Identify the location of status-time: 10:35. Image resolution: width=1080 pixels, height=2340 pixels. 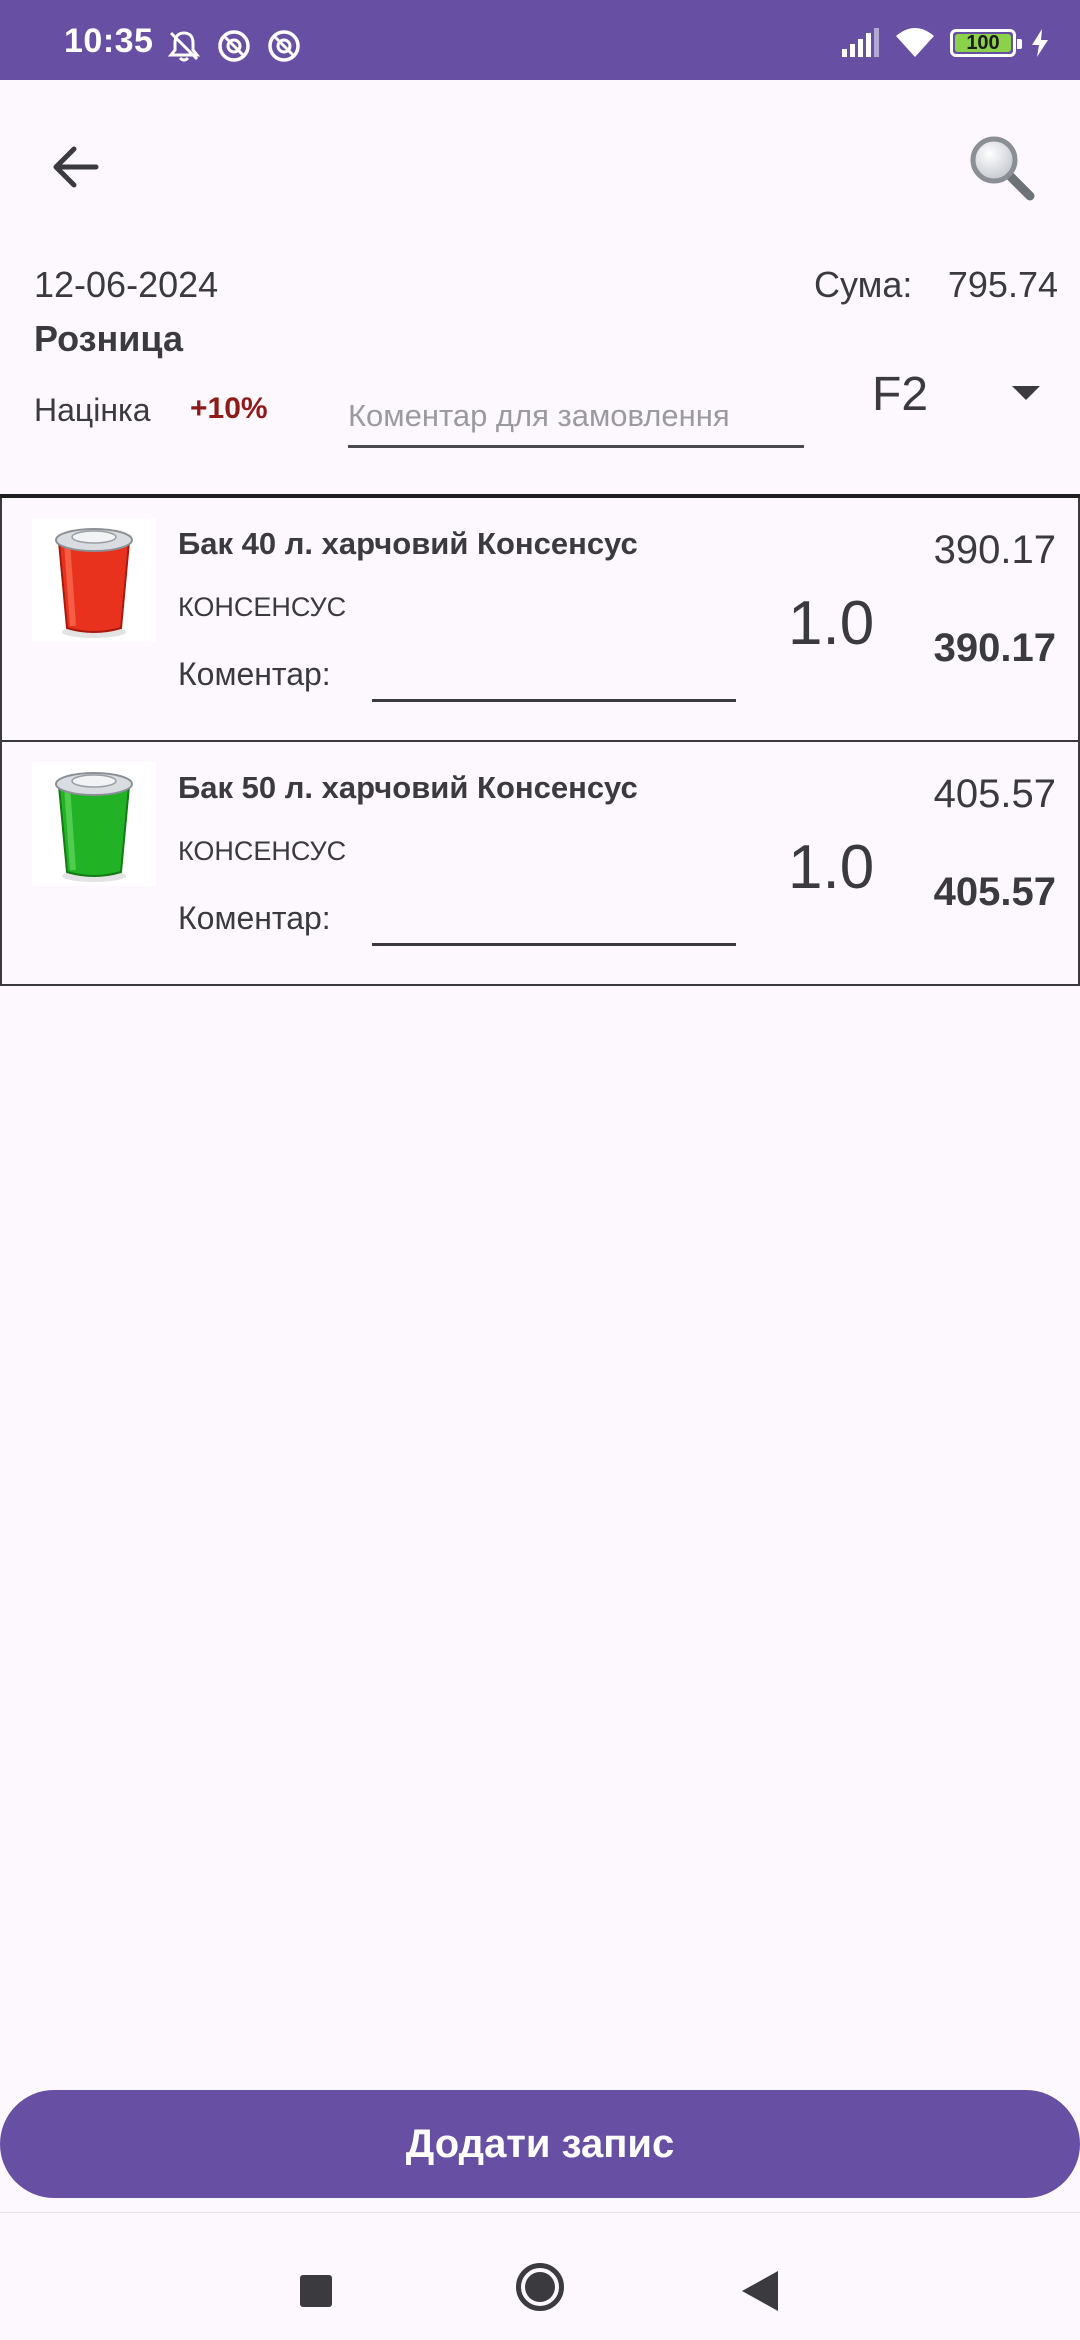
(109, 41).